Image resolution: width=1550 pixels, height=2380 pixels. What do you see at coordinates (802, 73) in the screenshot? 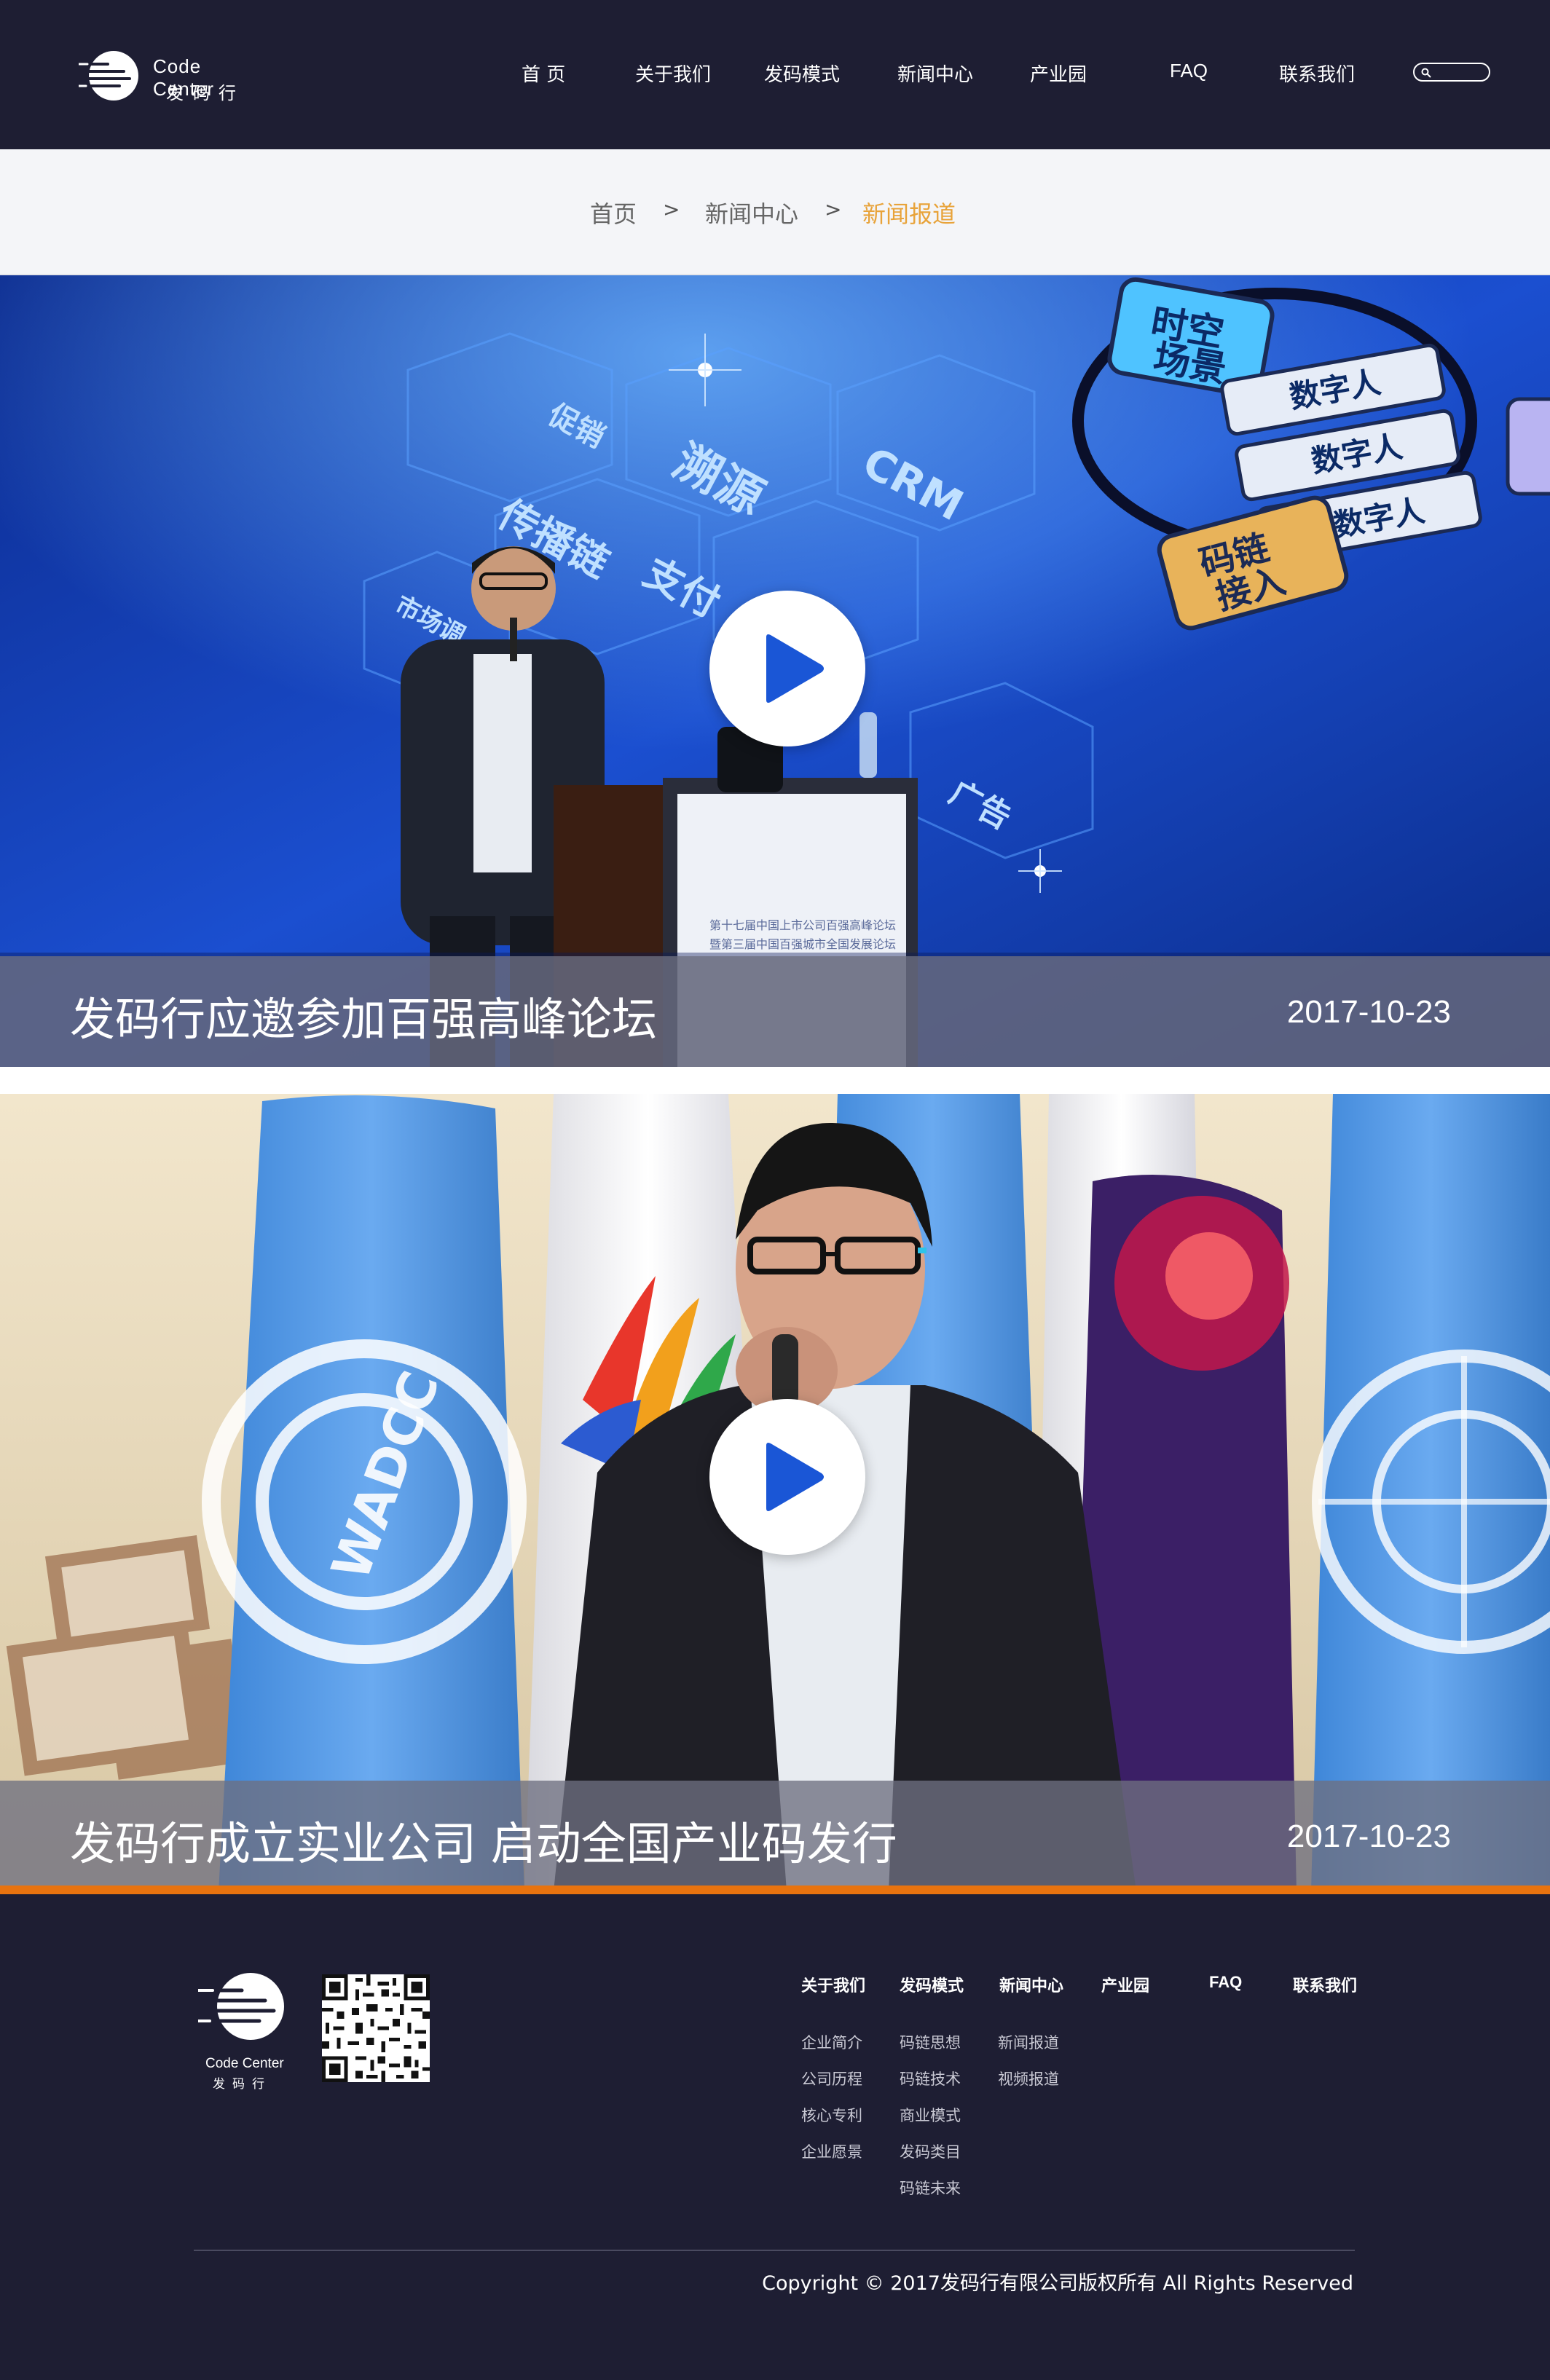
I see `nav-item-model: 发码模式` at bounding box center [802, 73].